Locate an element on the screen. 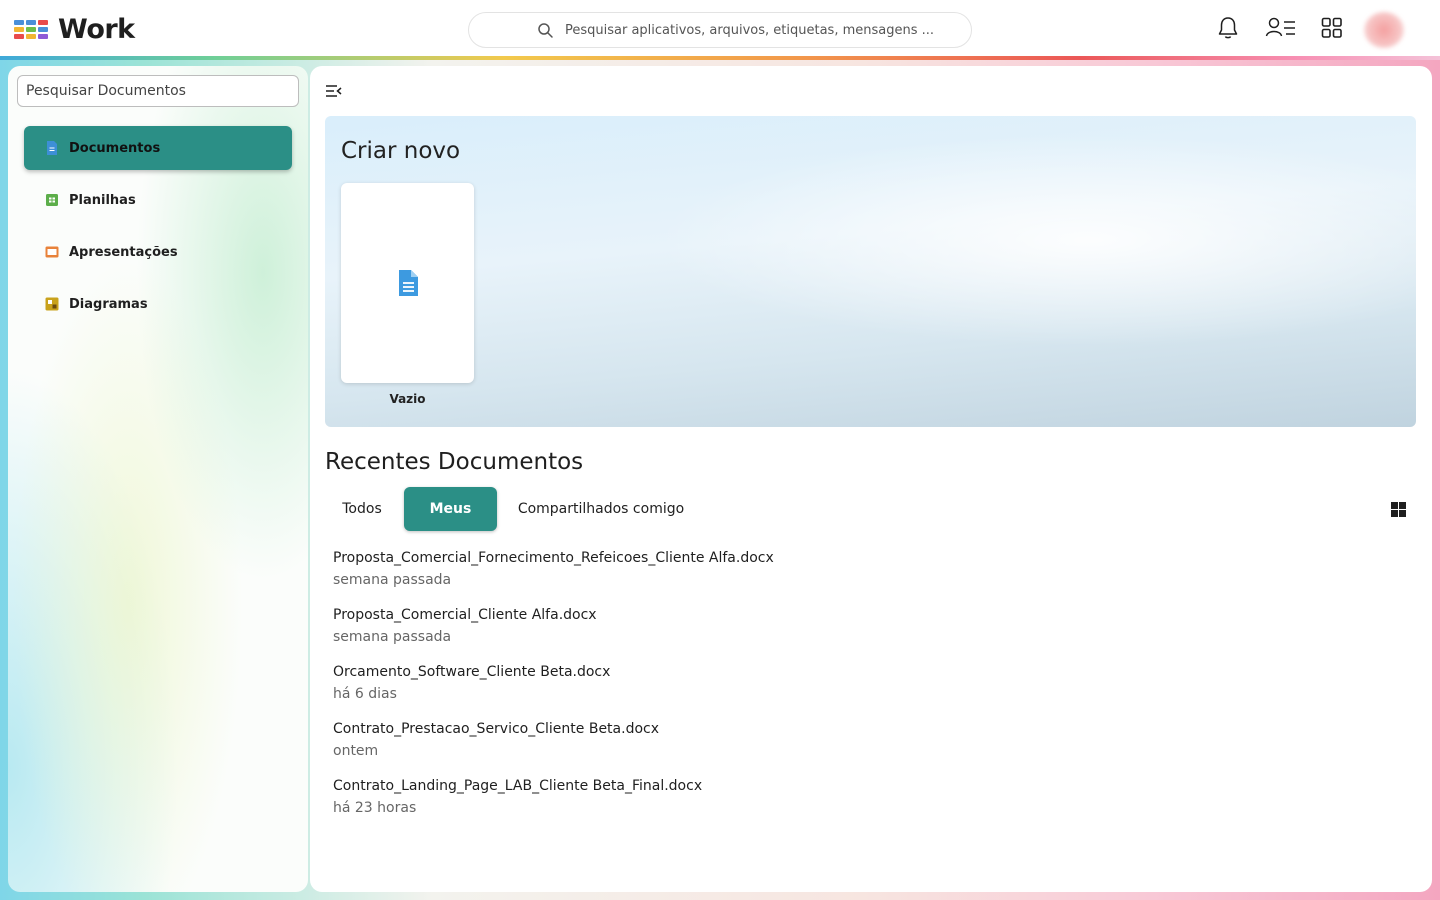  global-search-input is located at coordinates (765, 30).